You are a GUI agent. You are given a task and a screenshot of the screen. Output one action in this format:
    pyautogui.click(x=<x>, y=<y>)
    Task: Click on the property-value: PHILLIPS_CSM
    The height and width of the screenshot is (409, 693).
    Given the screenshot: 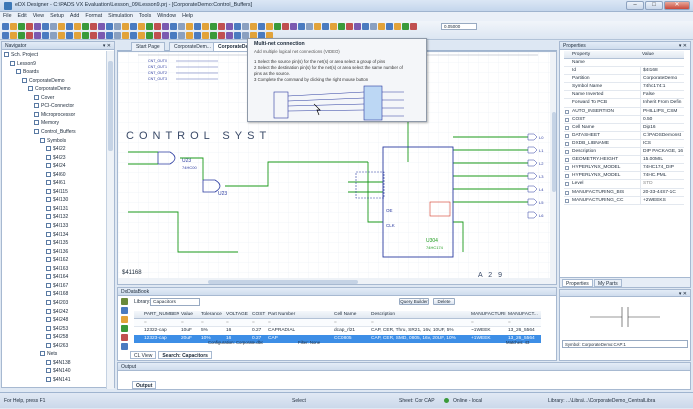 What is the action you would take?
    pyautogui.click(x=662, y=111)
    